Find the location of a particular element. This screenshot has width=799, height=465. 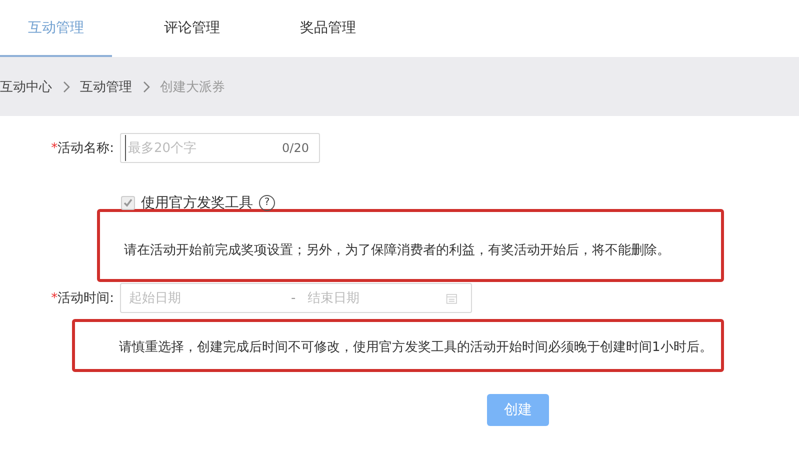

breadcrumb-link: 互动管理 is located at coordinates (106, 87).